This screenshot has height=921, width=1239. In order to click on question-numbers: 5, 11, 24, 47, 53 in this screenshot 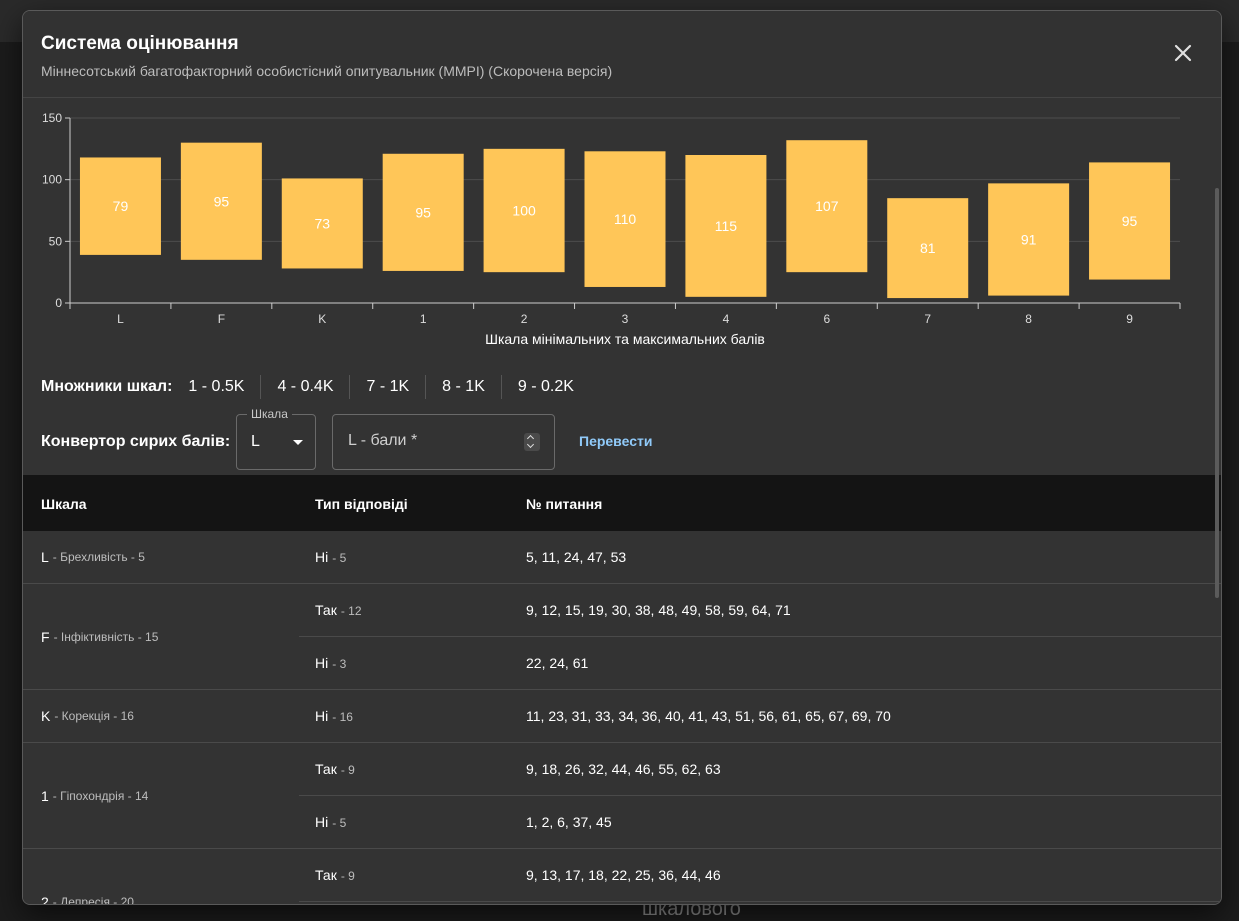, I will do `click(576, 557)`.